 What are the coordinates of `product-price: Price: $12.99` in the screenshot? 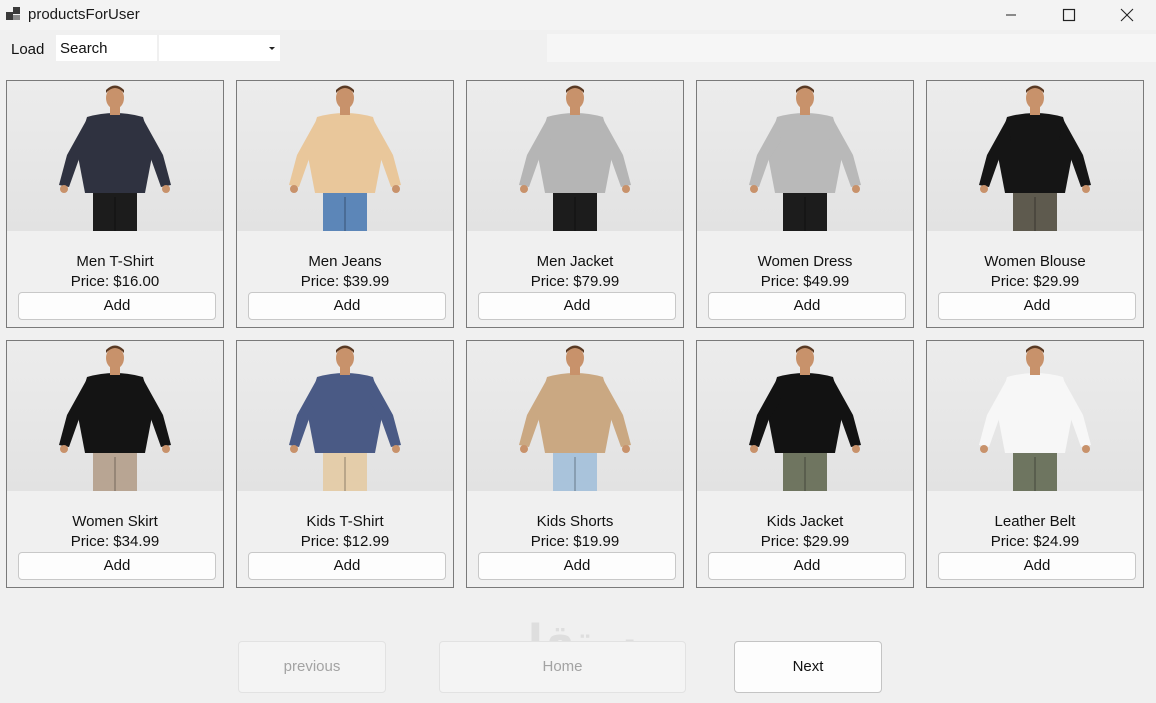 It's located at (345, 541).